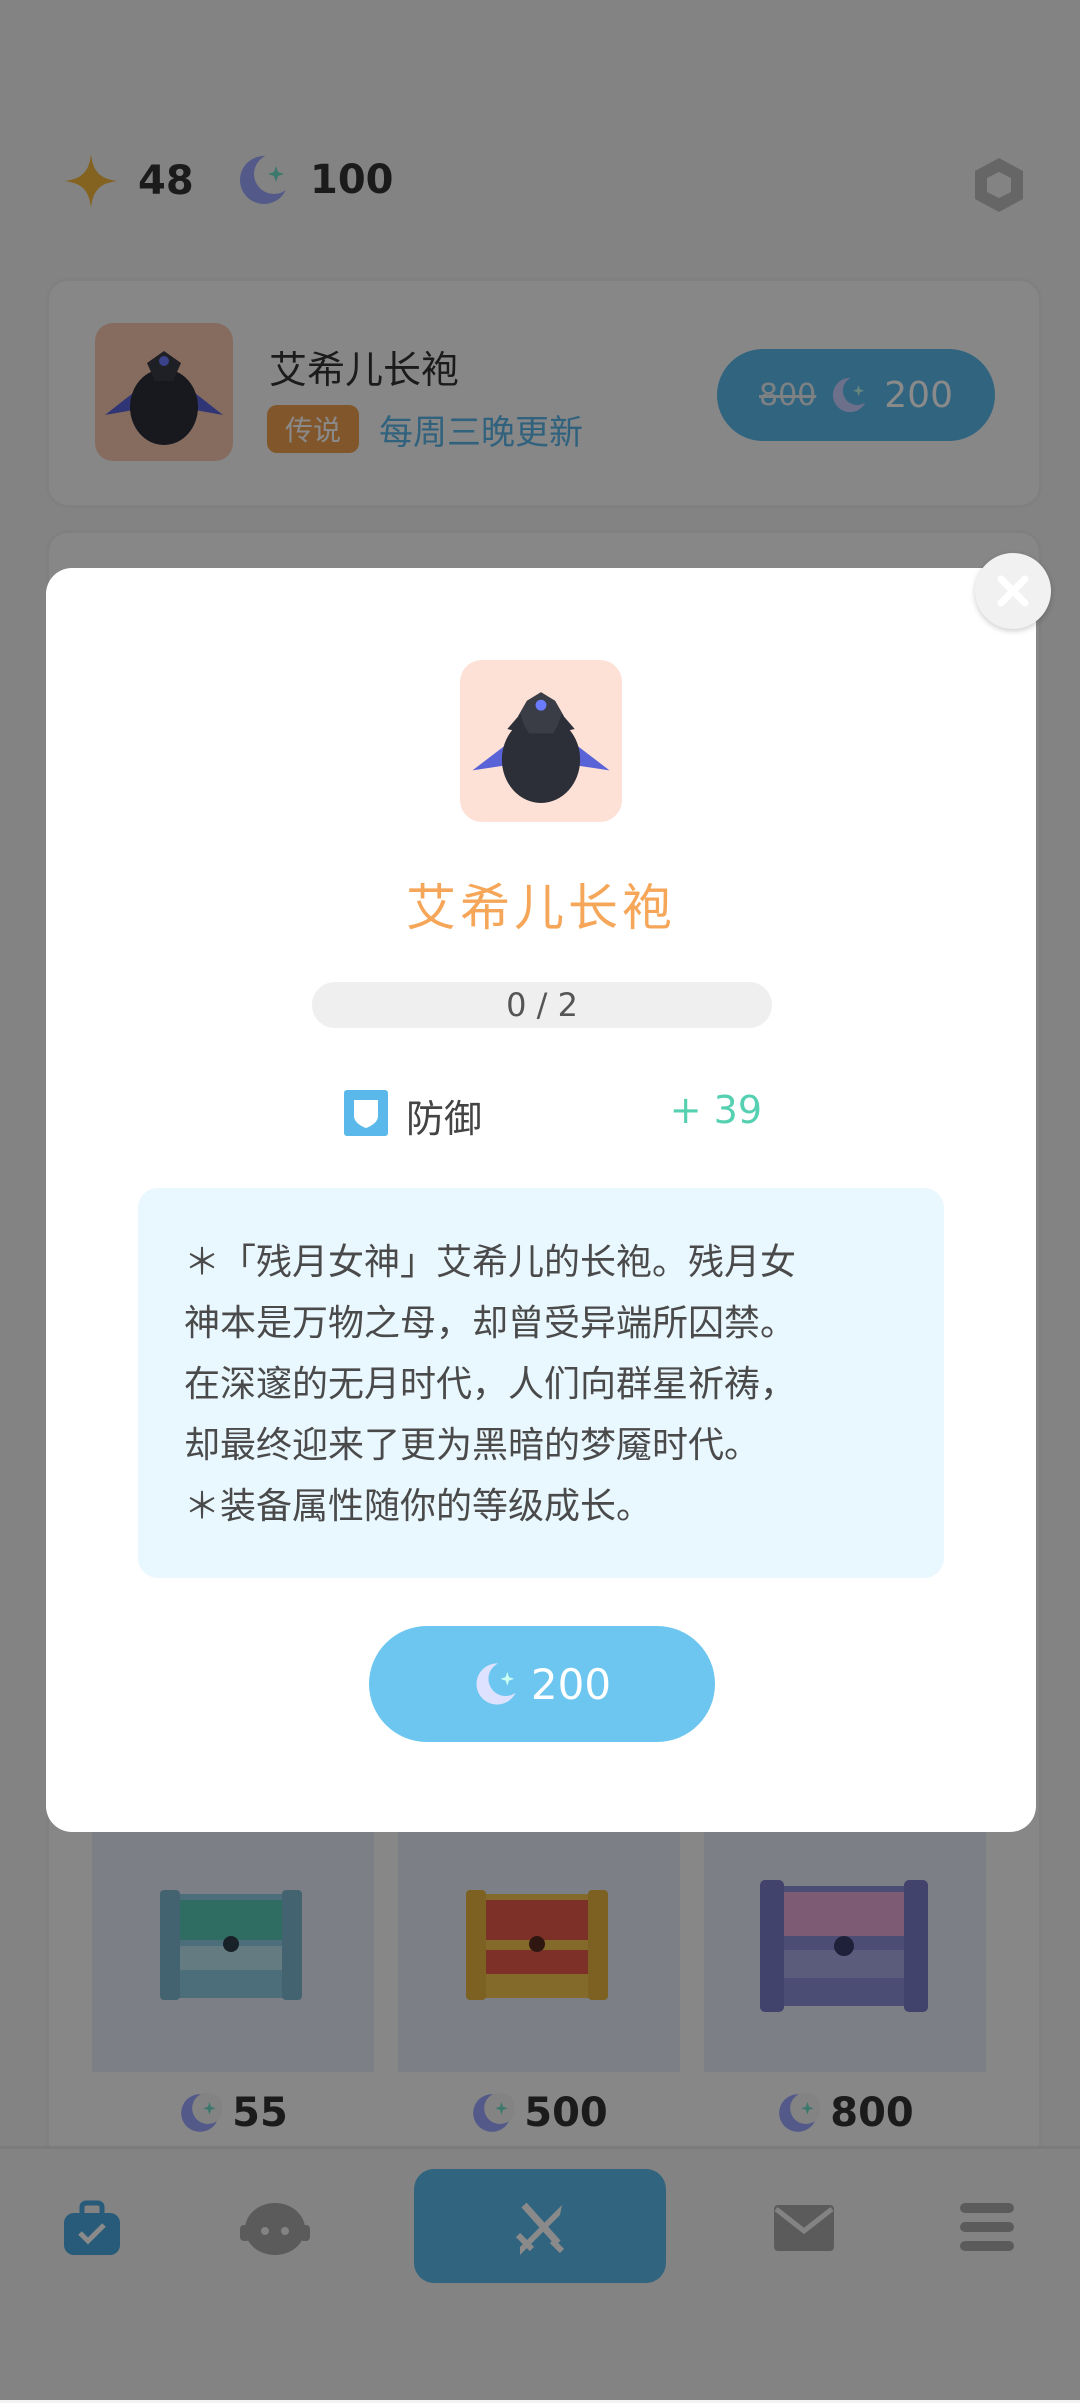 This screenshot has width=1080, height=2403. Describe the element at coordinates (715, 1110) in the screenshot. I see `stat-value: + 39` at that location.